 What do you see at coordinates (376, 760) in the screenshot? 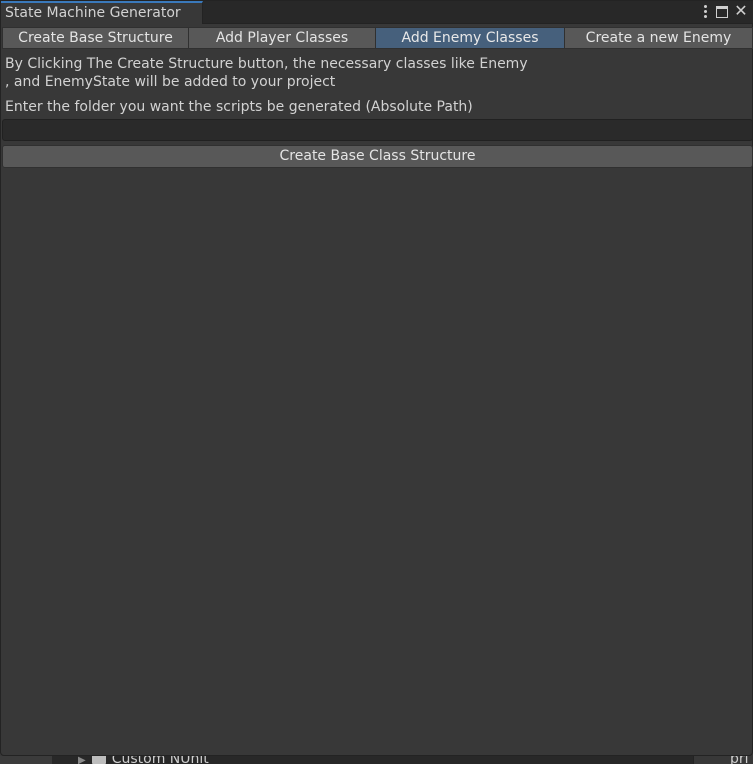
I see `background-project-panel: ▶ Custom NUnit pri` at bounding box center [376, 760].